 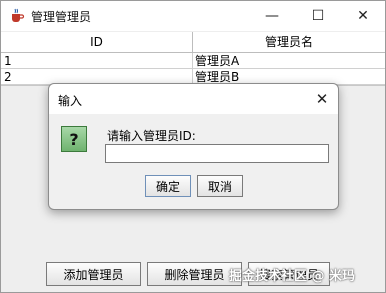 I want to click on cell-id: 1, so click(x=97, y=61).